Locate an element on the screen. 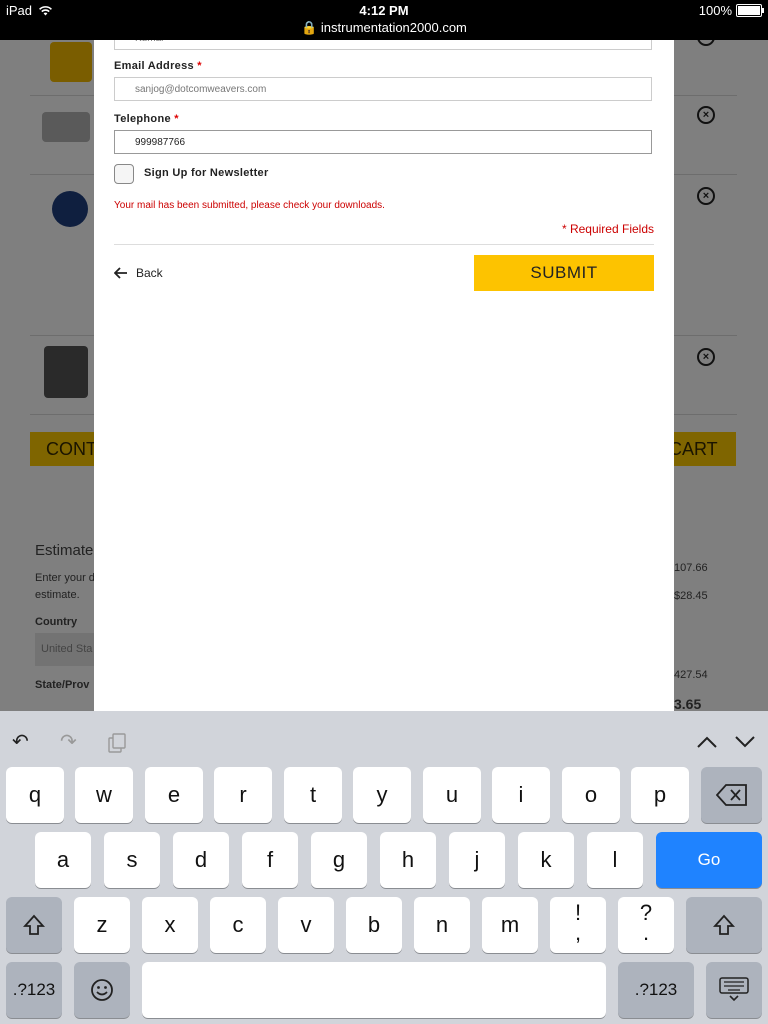 Image resolution: width=768 pixels, height=1024 pixels. back-link: Back is located at coordinates (138, 273).